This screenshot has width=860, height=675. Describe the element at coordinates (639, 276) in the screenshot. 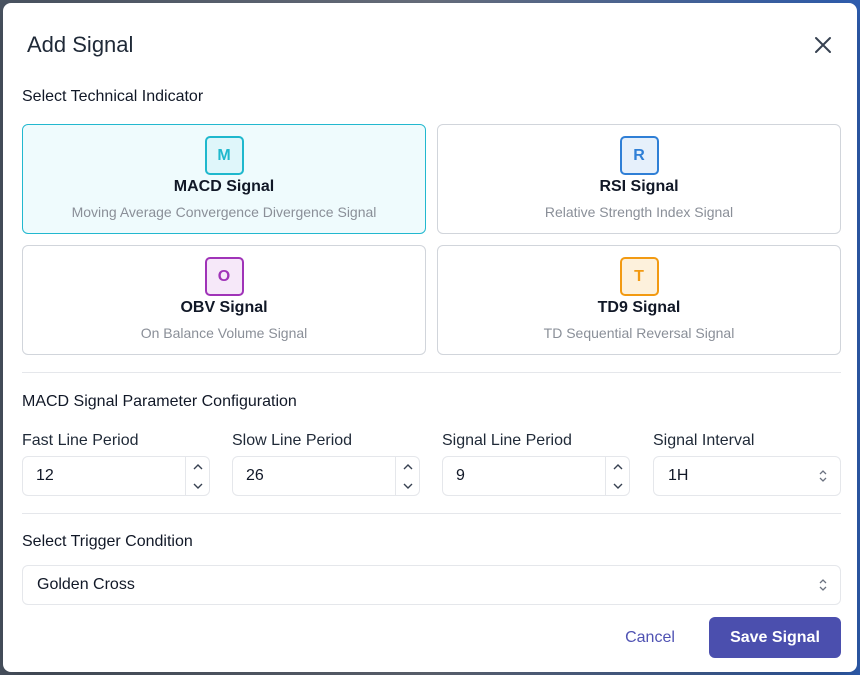

I see `td9-letter-icon: T` at that location.